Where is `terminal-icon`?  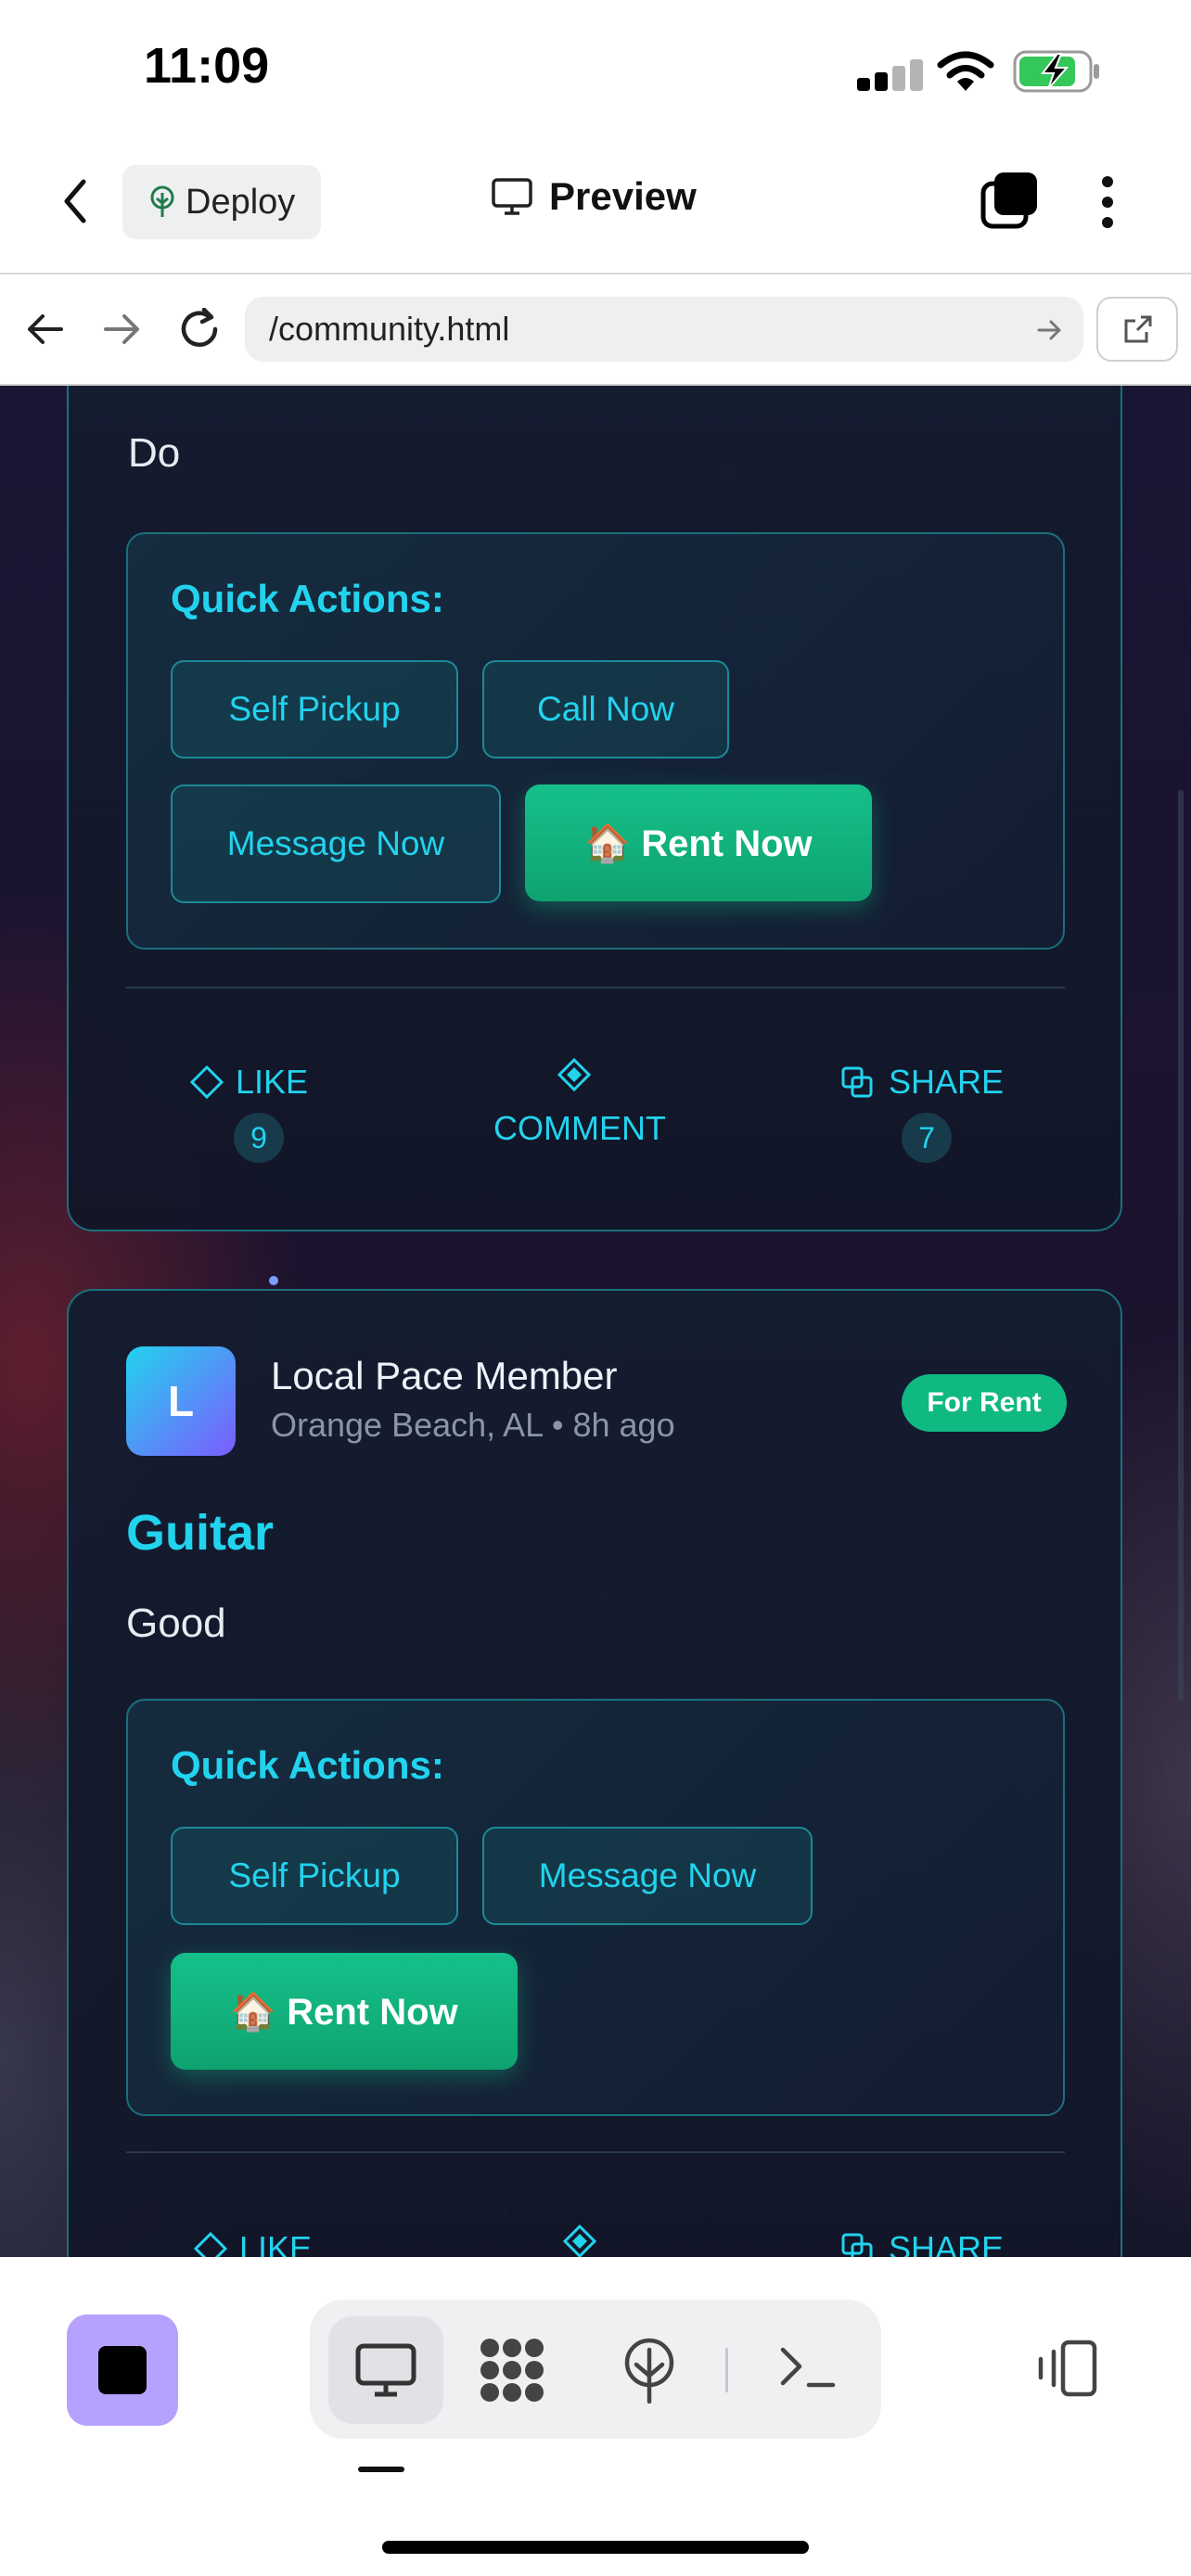 terminal-icon is located at coordinates (809, 2369).